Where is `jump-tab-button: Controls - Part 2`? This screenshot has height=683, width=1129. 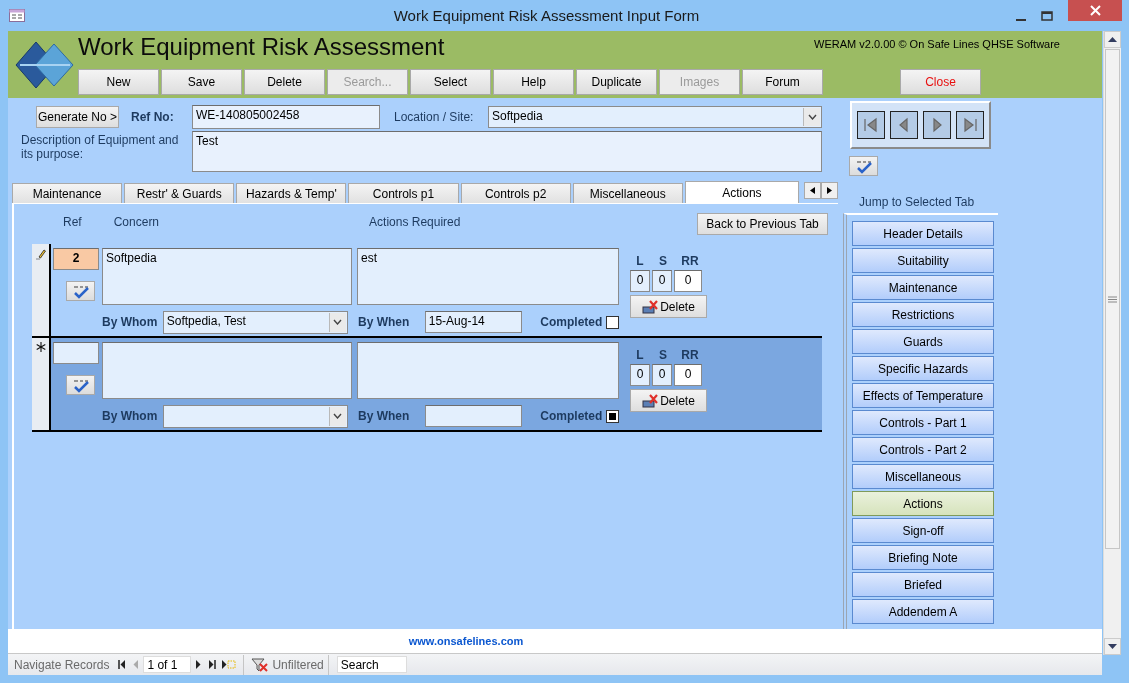
jump-tab-button: Controls - Part 2 is located at coordinates (923, 449).